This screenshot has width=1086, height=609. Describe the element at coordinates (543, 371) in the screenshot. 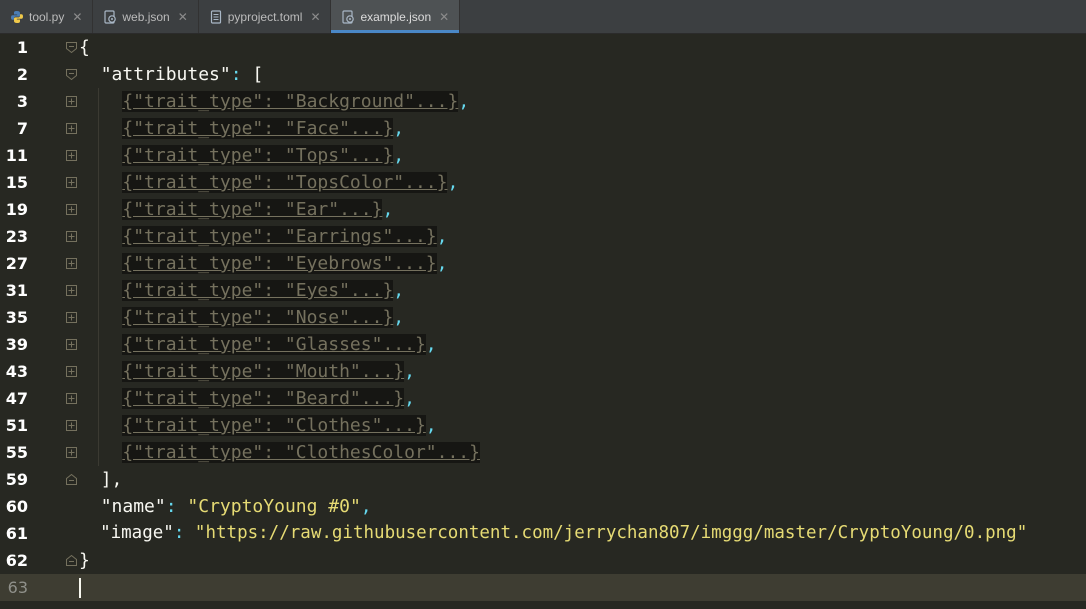

I see `code-line: 43 {"trait_type": "Mouth"...},` at that location.